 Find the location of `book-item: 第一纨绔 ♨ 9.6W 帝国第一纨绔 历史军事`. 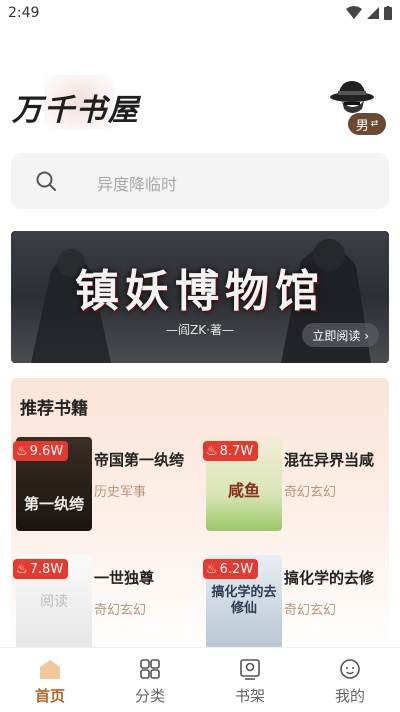

book-item: 第一纨绔 ♨ 9.6W 帝国第一纨绔 历史军事 is located at coordinates (105, 486).